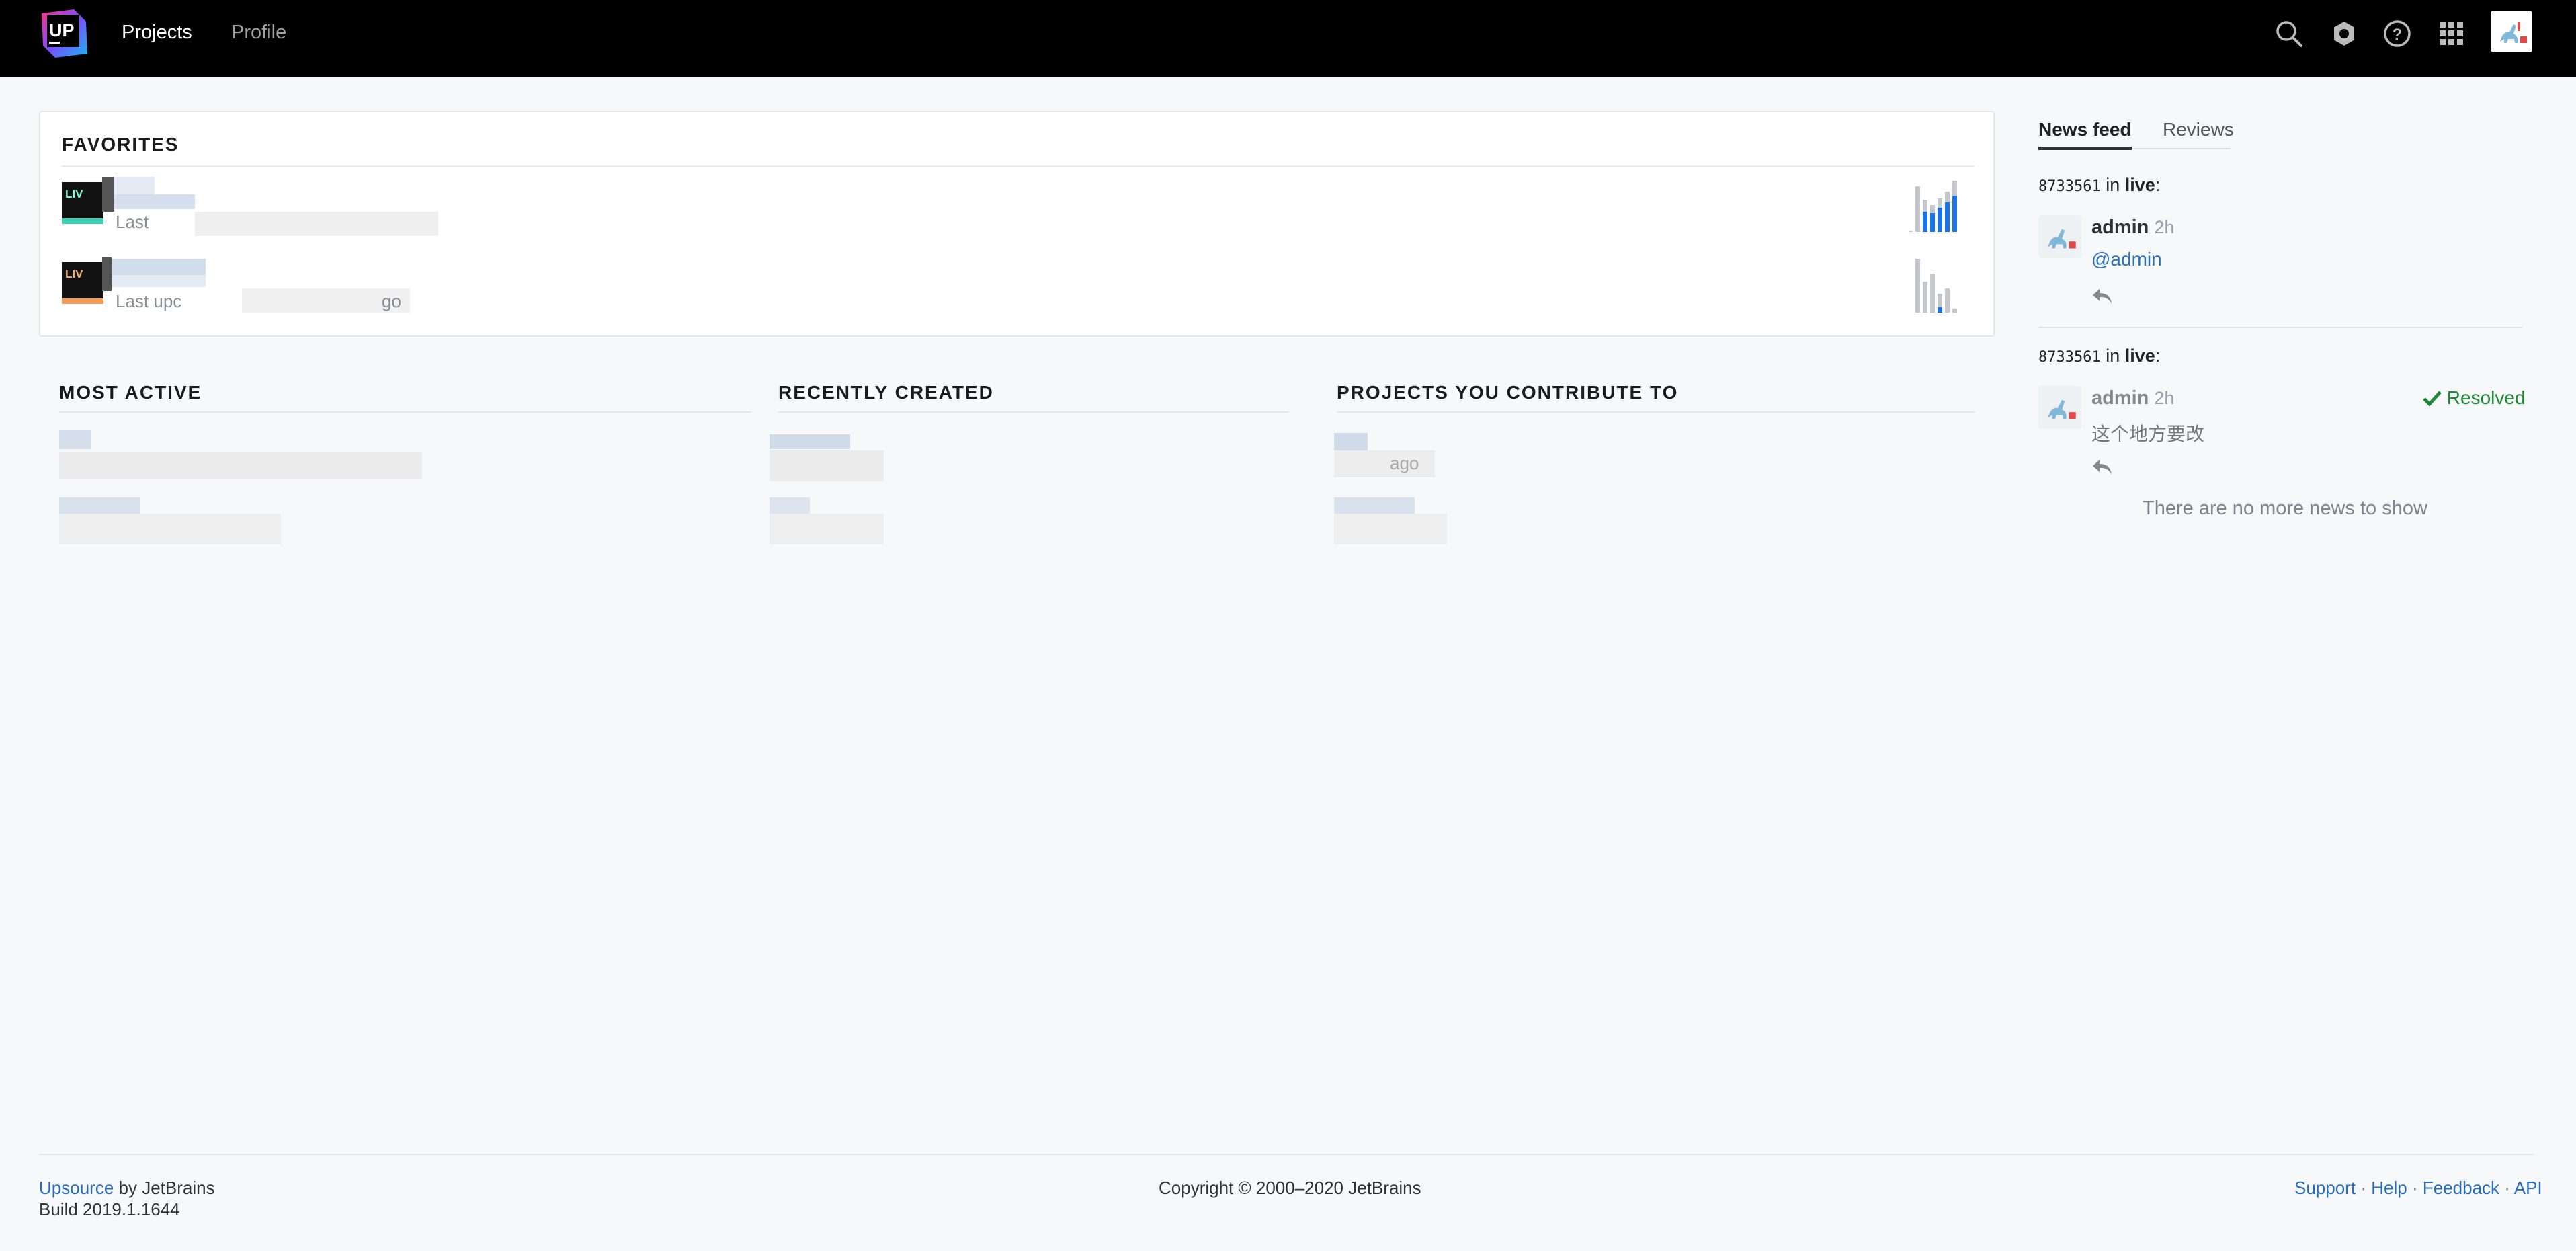 The image size is (2576, 1251). I want to click on nav-projects: Projects, so click(157, 32).